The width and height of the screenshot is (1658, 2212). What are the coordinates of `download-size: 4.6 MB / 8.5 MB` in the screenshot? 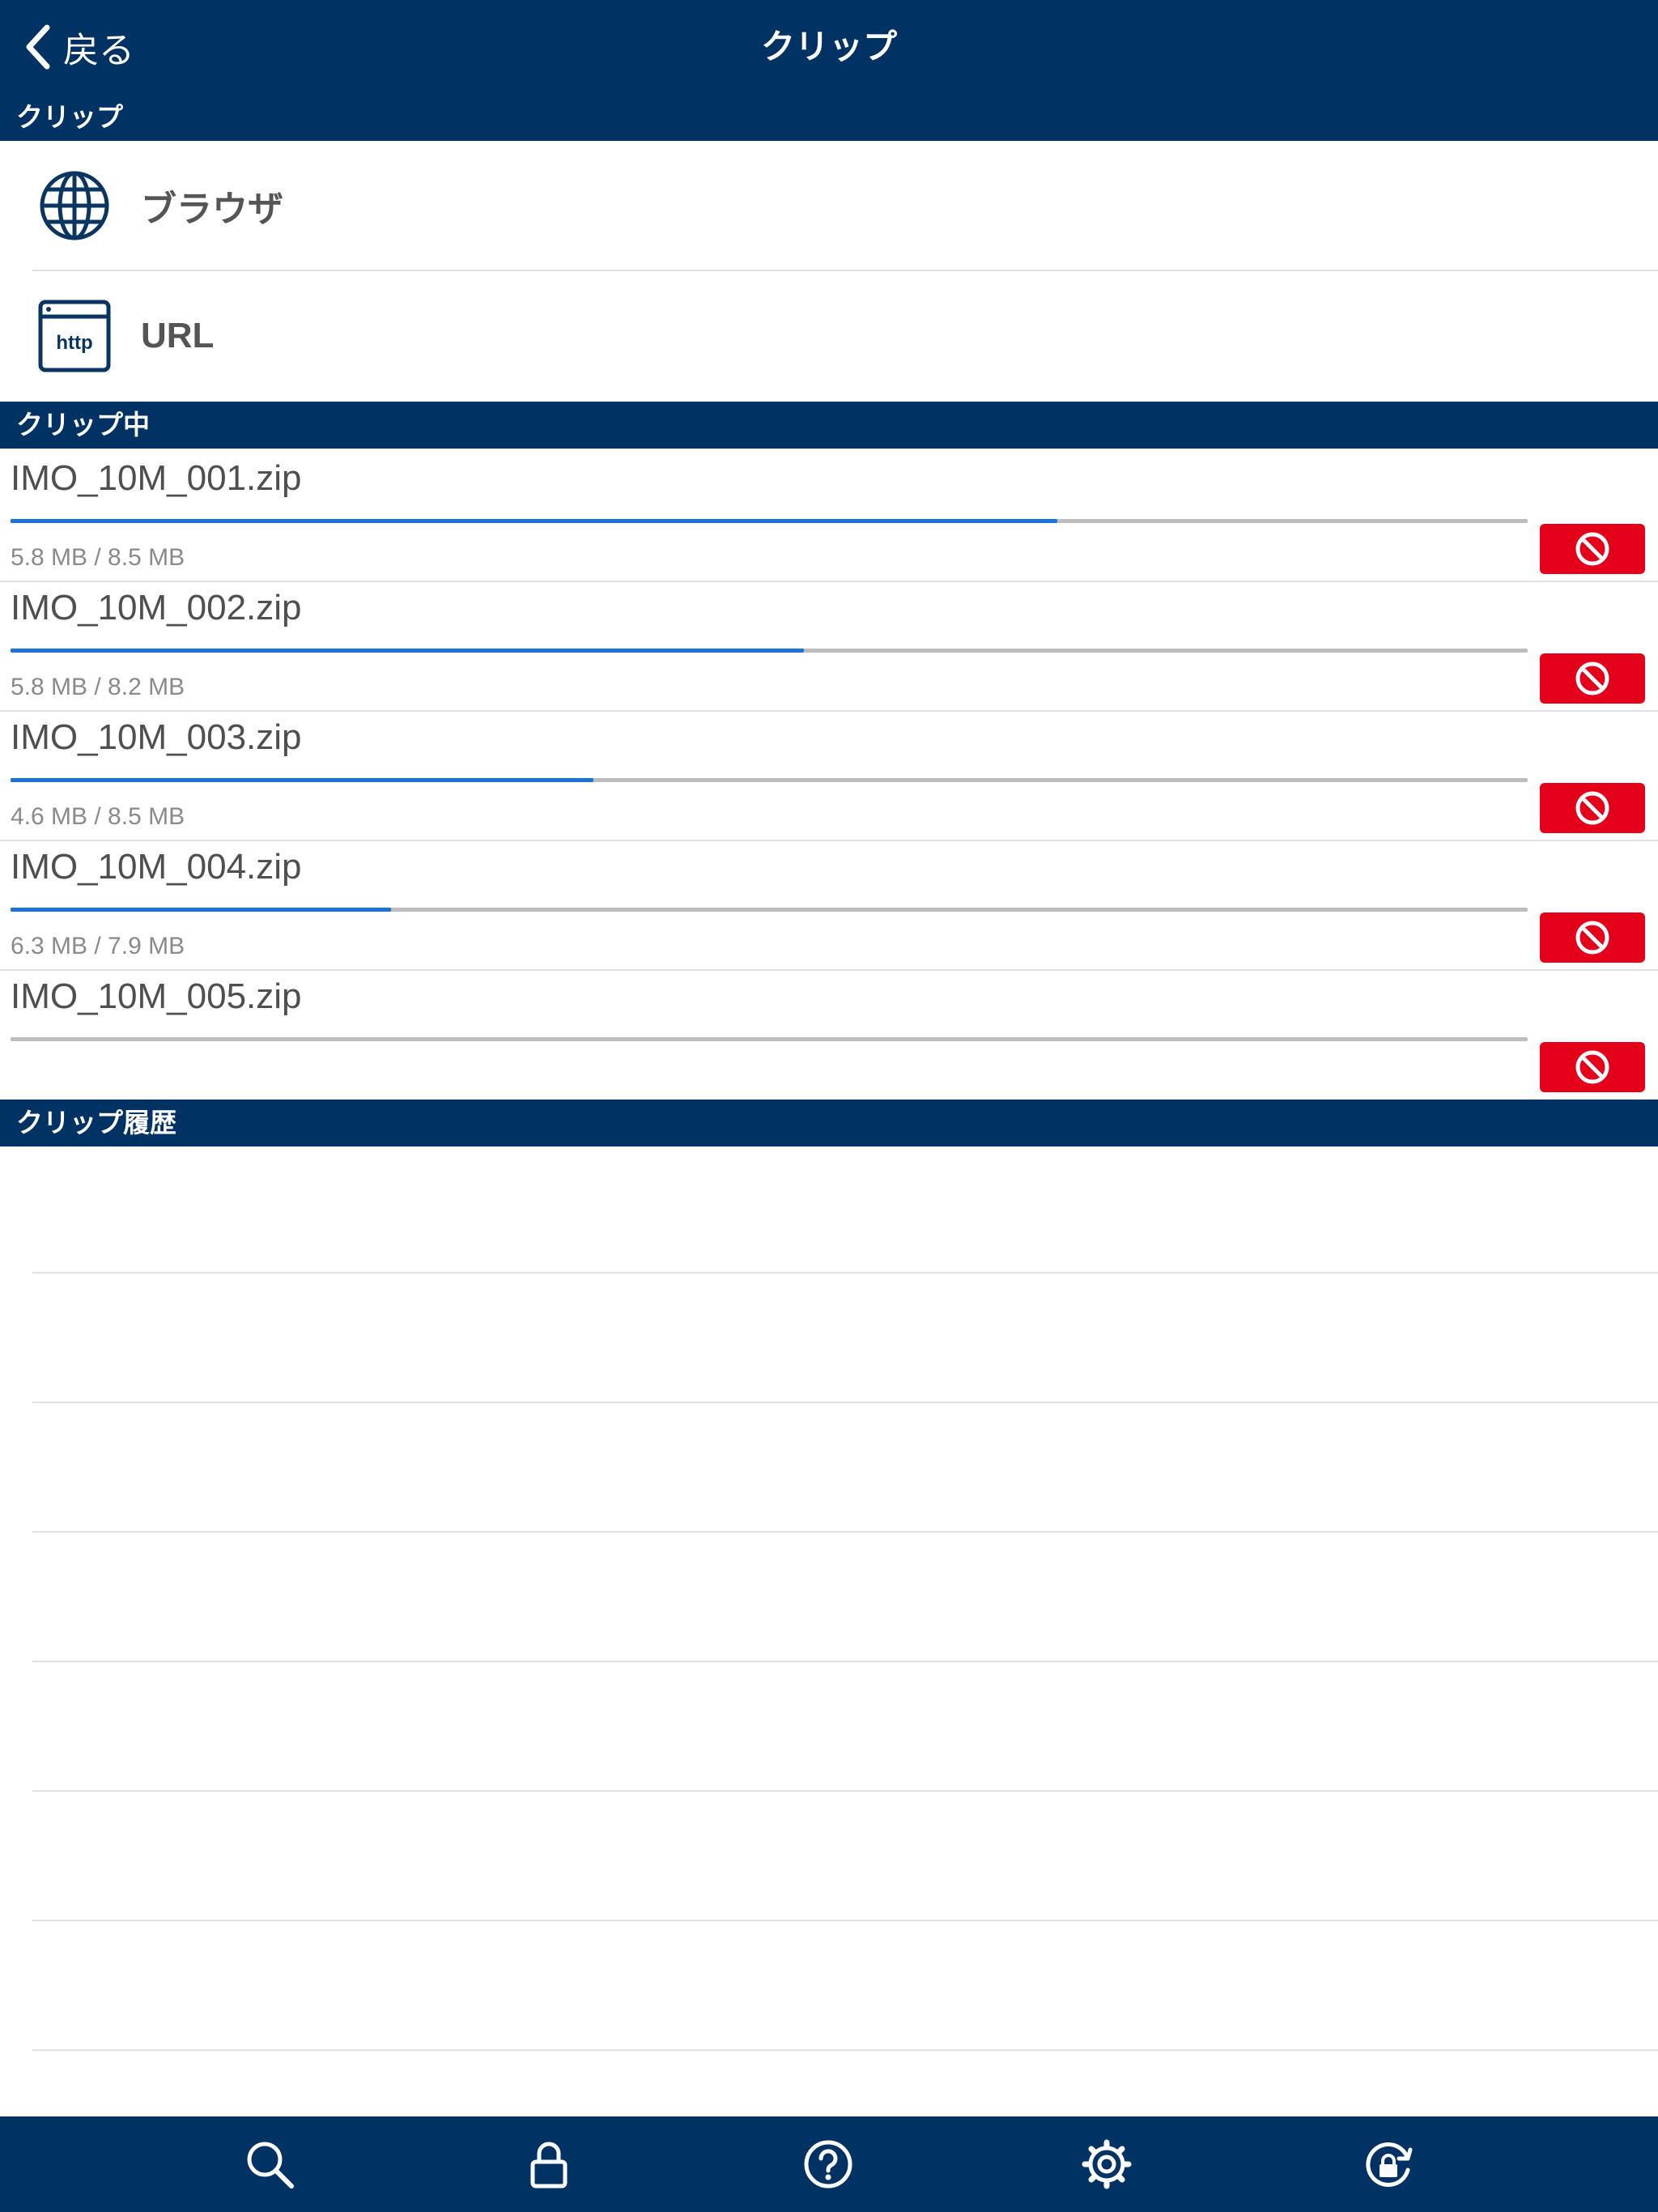 It's located at (98, 816).